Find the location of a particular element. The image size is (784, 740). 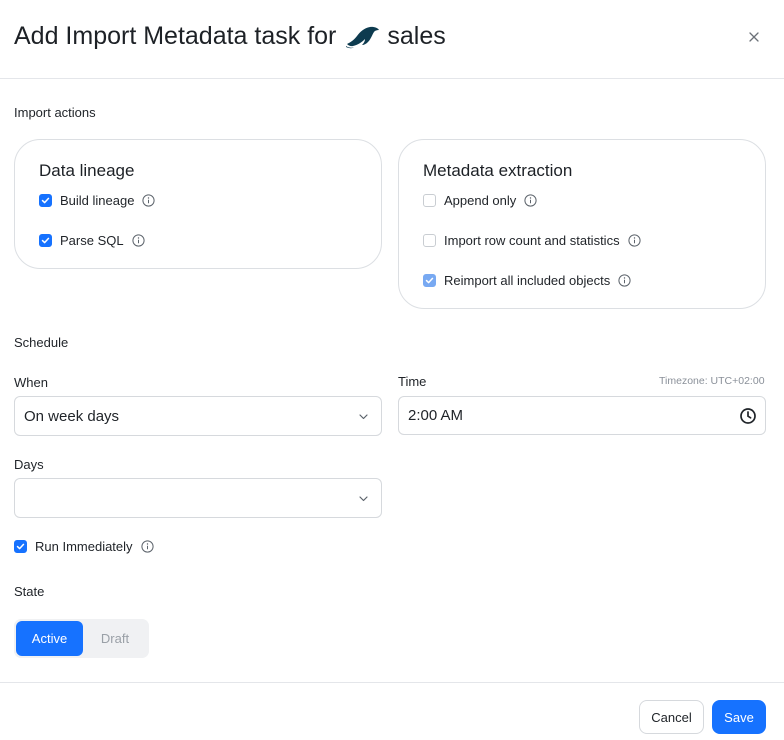

reimport-all-label: Reimport all included objects is located at coordinates (527, 280).